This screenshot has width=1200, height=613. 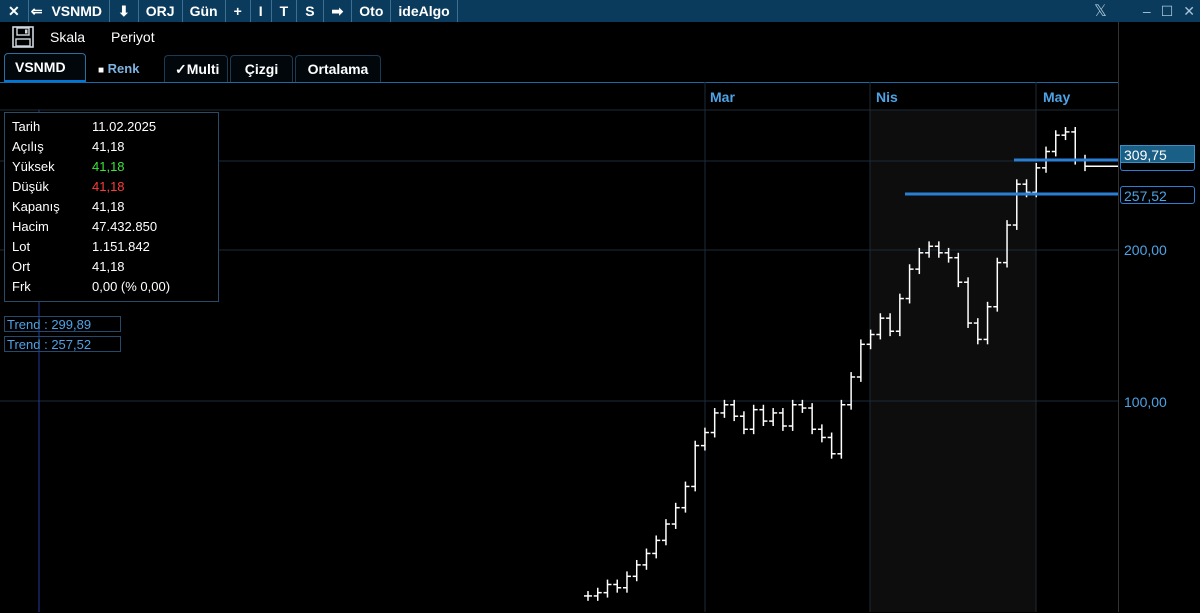 I want to click on download-icon: ⬇, so click(x=124, y=11).